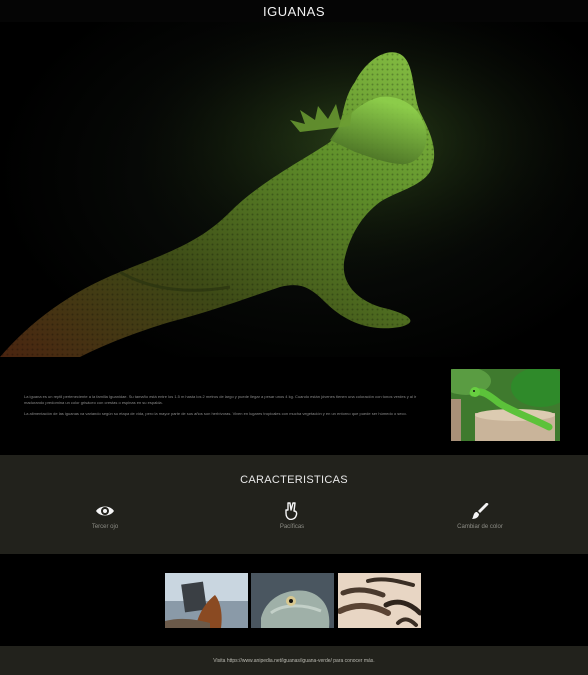 The image size is (588, 675). Describe the element at coordinates (480, 511) in the screenshot. I see `paintbrush-icon` at that location.